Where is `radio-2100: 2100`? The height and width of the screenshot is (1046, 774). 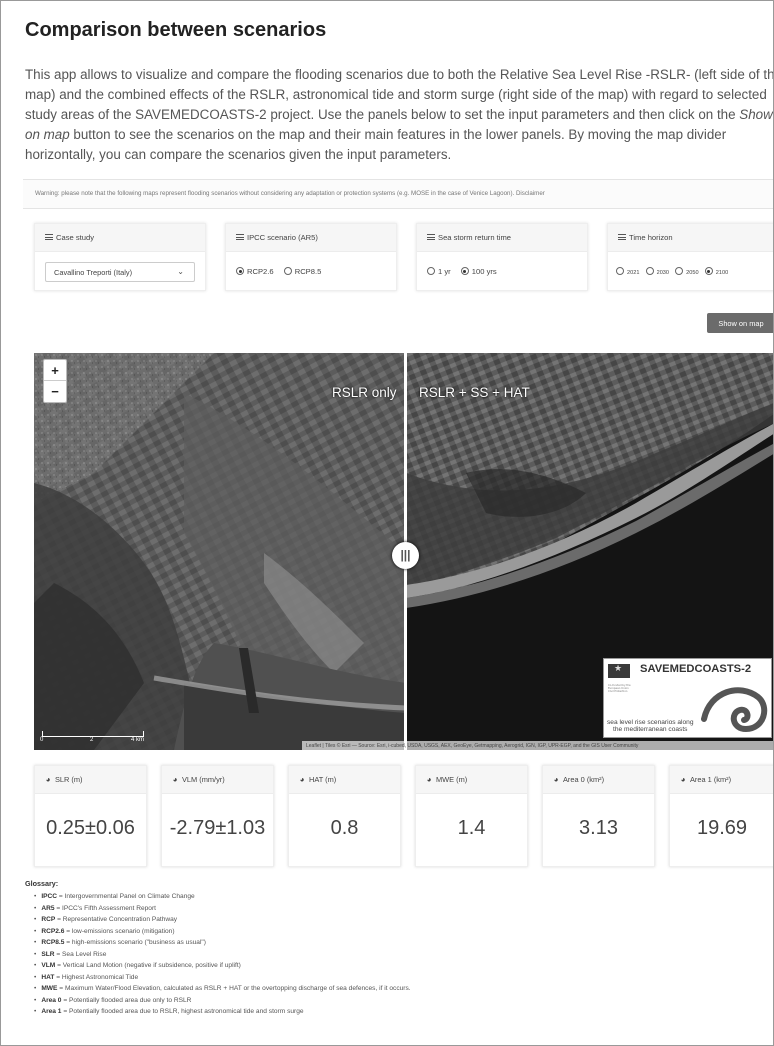
radio-2100: 2100 is located at coordinates (716, 271).